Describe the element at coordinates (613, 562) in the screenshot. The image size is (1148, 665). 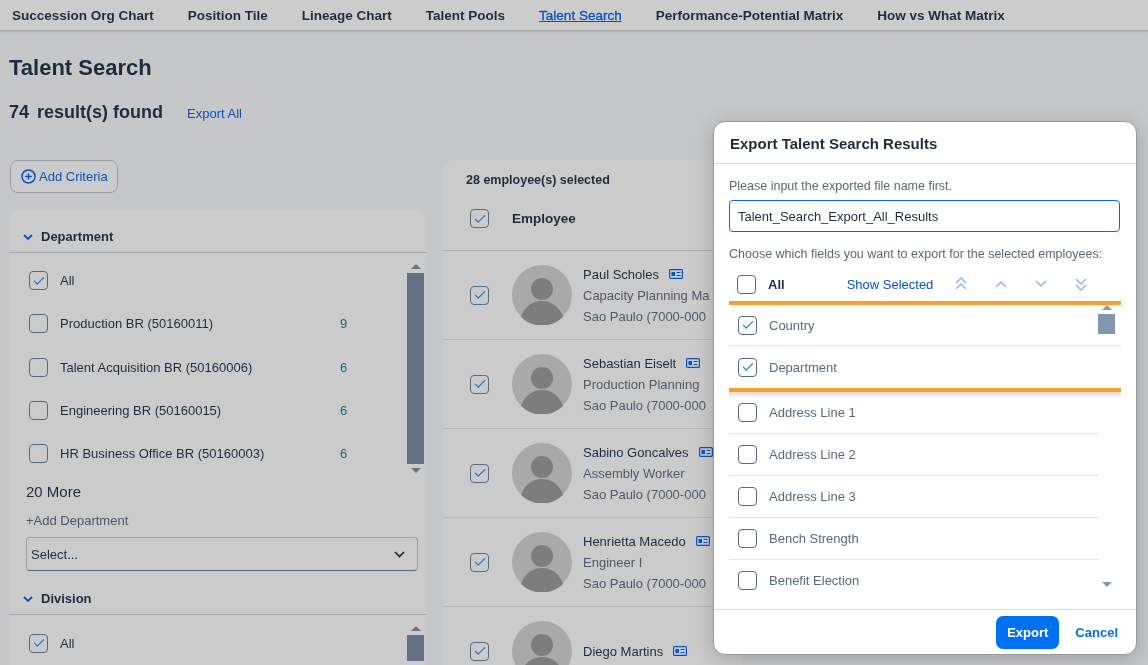
I see `job-title: Engineer I` at that location.